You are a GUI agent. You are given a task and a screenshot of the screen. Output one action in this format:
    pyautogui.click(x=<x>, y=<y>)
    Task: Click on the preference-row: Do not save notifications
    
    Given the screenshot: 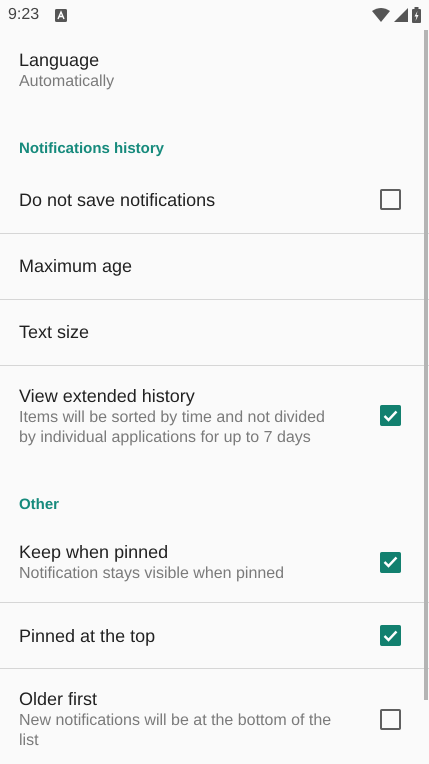 What is the action you would take?
    pyautogui.click(x=214, y=199)
    